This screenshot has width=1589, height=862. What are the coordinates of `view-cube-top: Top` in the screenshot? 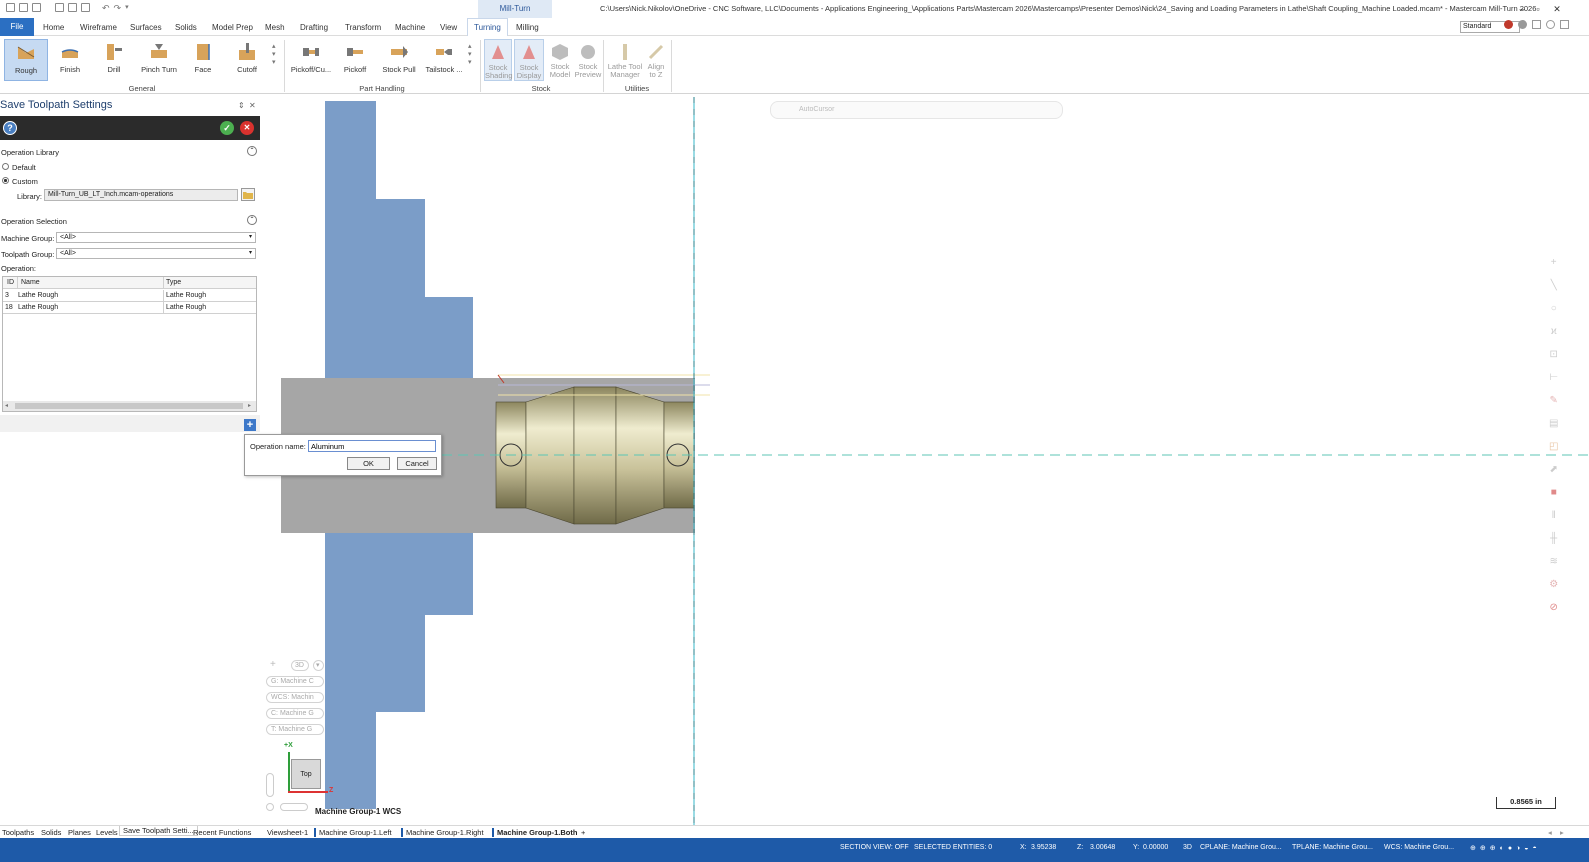 It's located at (306, 774).